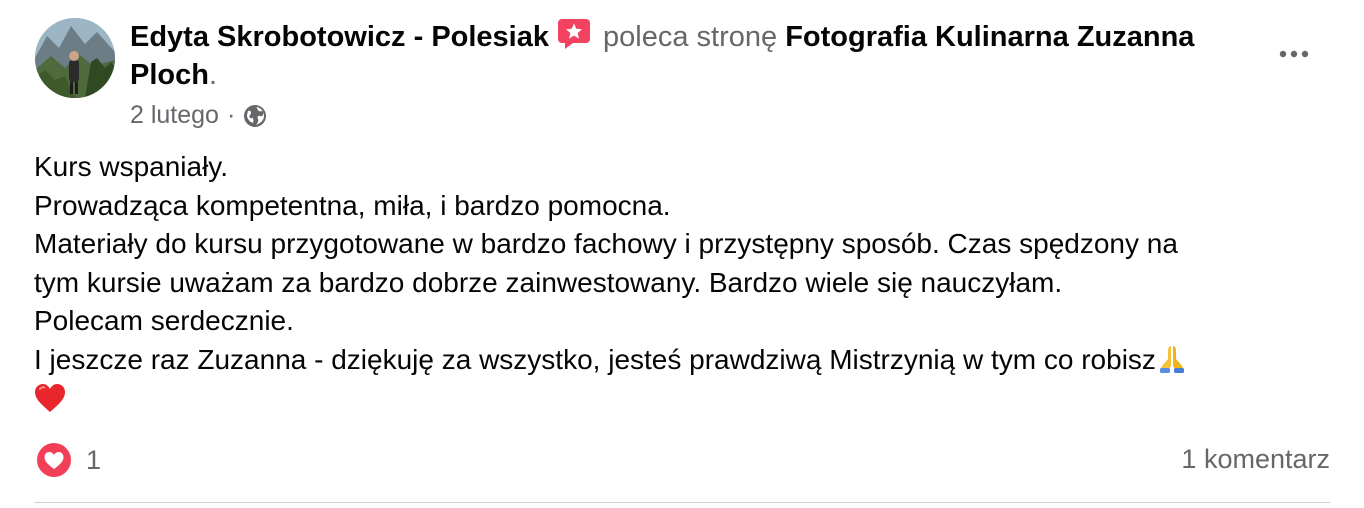 This screenshot has height=508, width=1364. I want to click on more-options-button, so click(1294, 54).